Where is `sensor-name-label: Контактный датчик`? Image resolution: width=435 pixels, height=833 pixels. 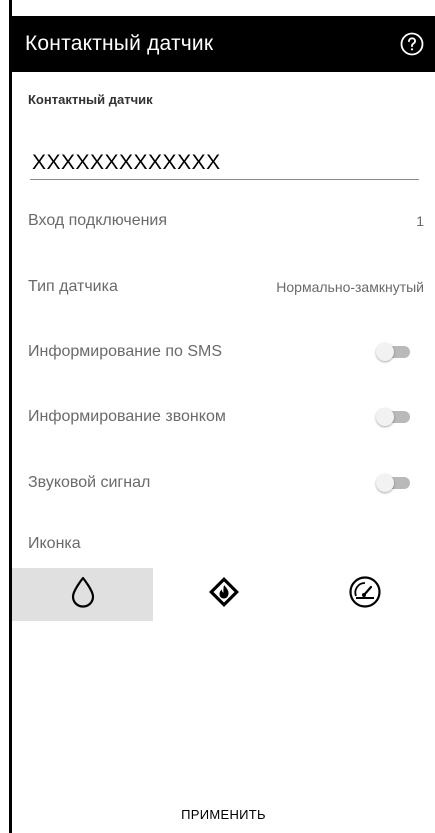
sensor-name-label: Контактный датчик is located at coordinates (90, 99).